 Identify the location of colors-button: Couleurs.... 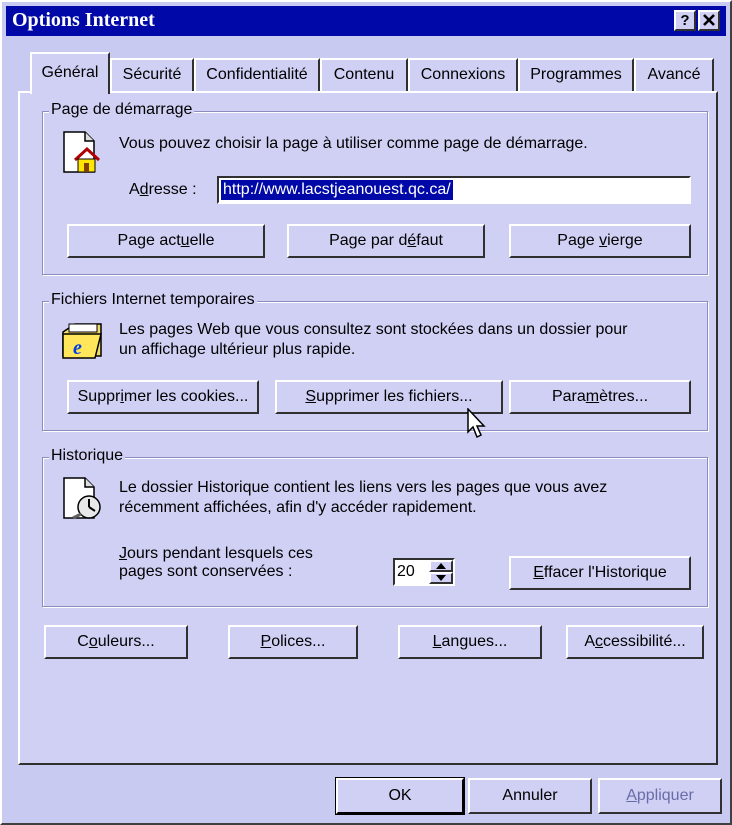
(116, 642).